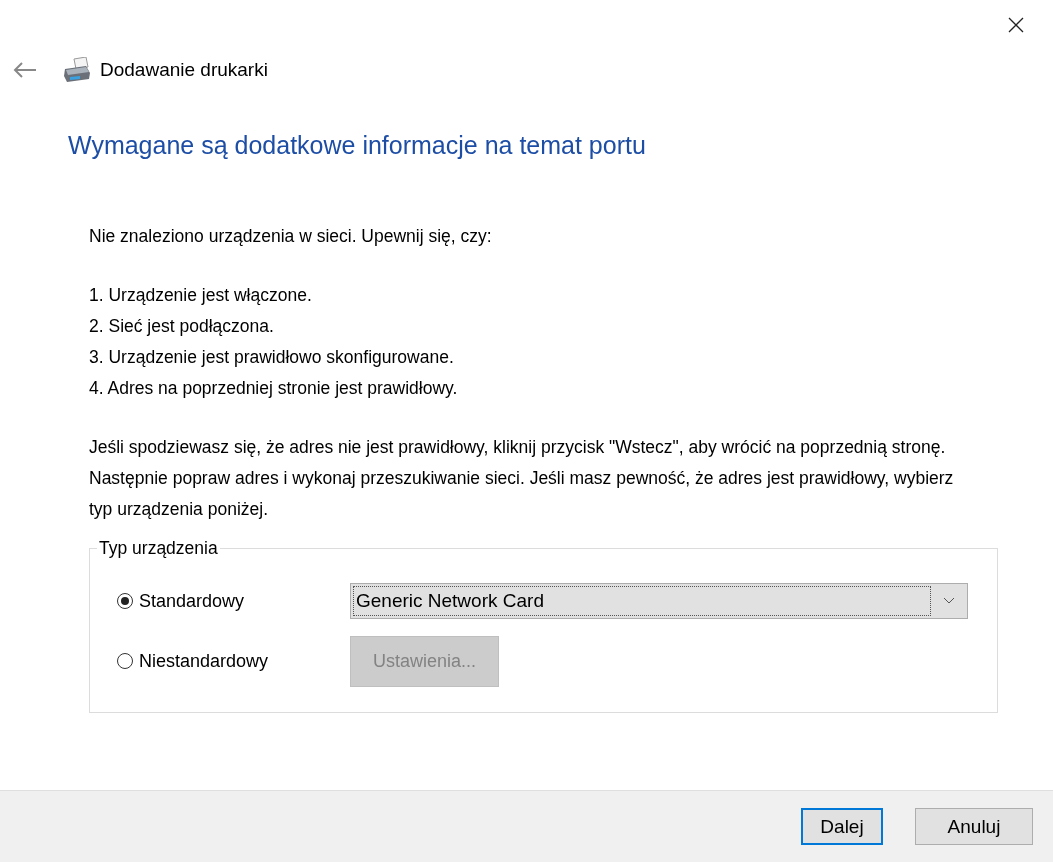 This screenshot has height=862, width=1053. Describe the element at coordinates (974, 826) in the screenshot. I see `dialog-button: Anuluj` at that location.